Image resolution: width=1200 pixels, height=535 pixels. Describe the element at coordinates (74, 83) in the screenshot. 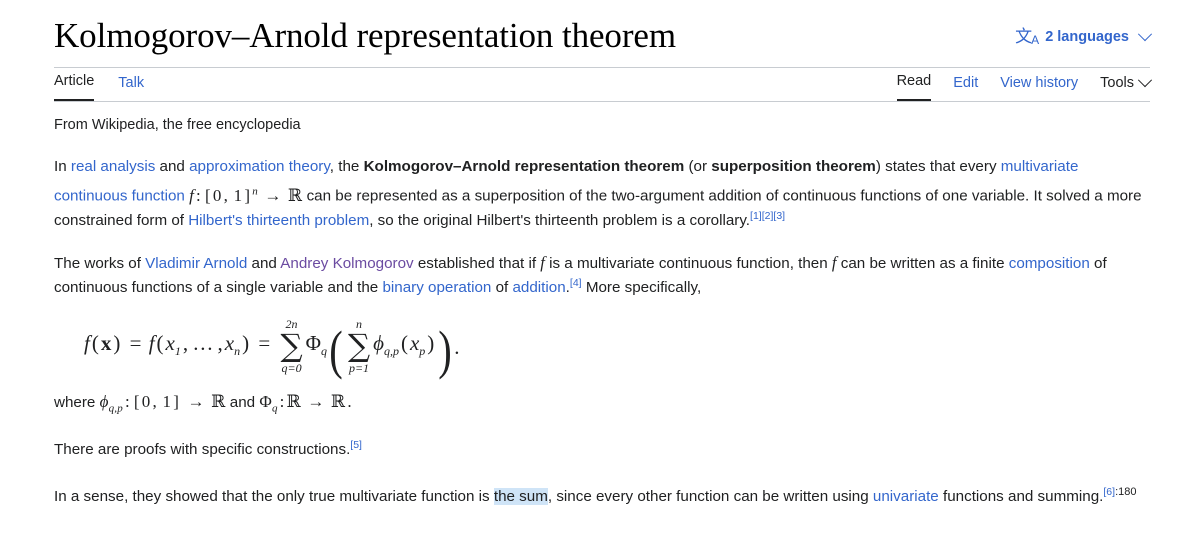

I see `tab-article: Article` at that location.